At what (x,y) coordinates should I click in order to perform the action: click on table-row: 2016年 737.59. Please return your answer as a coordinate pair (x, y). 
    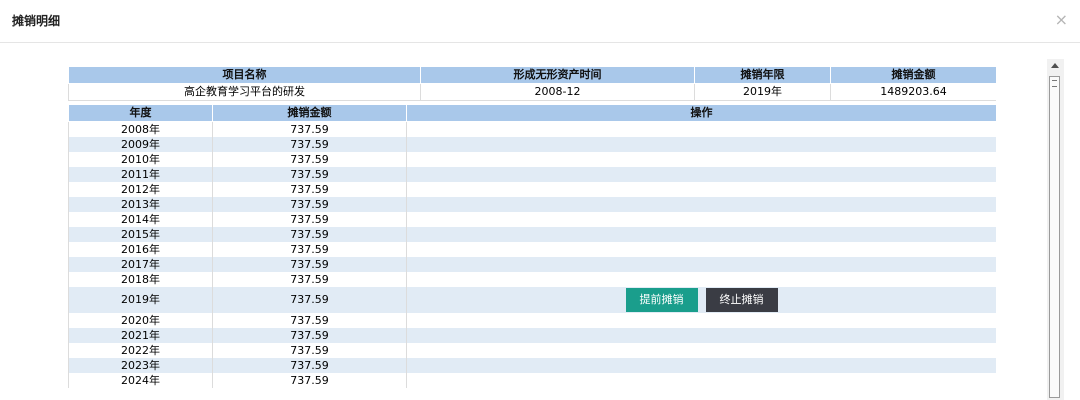
    Looking at the image, I should click on (532, 249).